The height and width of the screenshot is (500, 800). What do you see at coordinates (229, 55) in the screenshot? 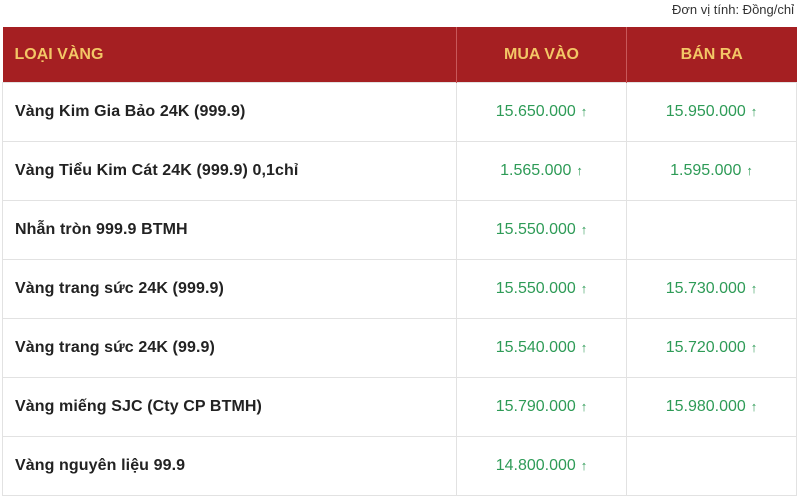
I see `column-header-gold-type: LOẠI VÀNG` at bounding box center [229, 55].